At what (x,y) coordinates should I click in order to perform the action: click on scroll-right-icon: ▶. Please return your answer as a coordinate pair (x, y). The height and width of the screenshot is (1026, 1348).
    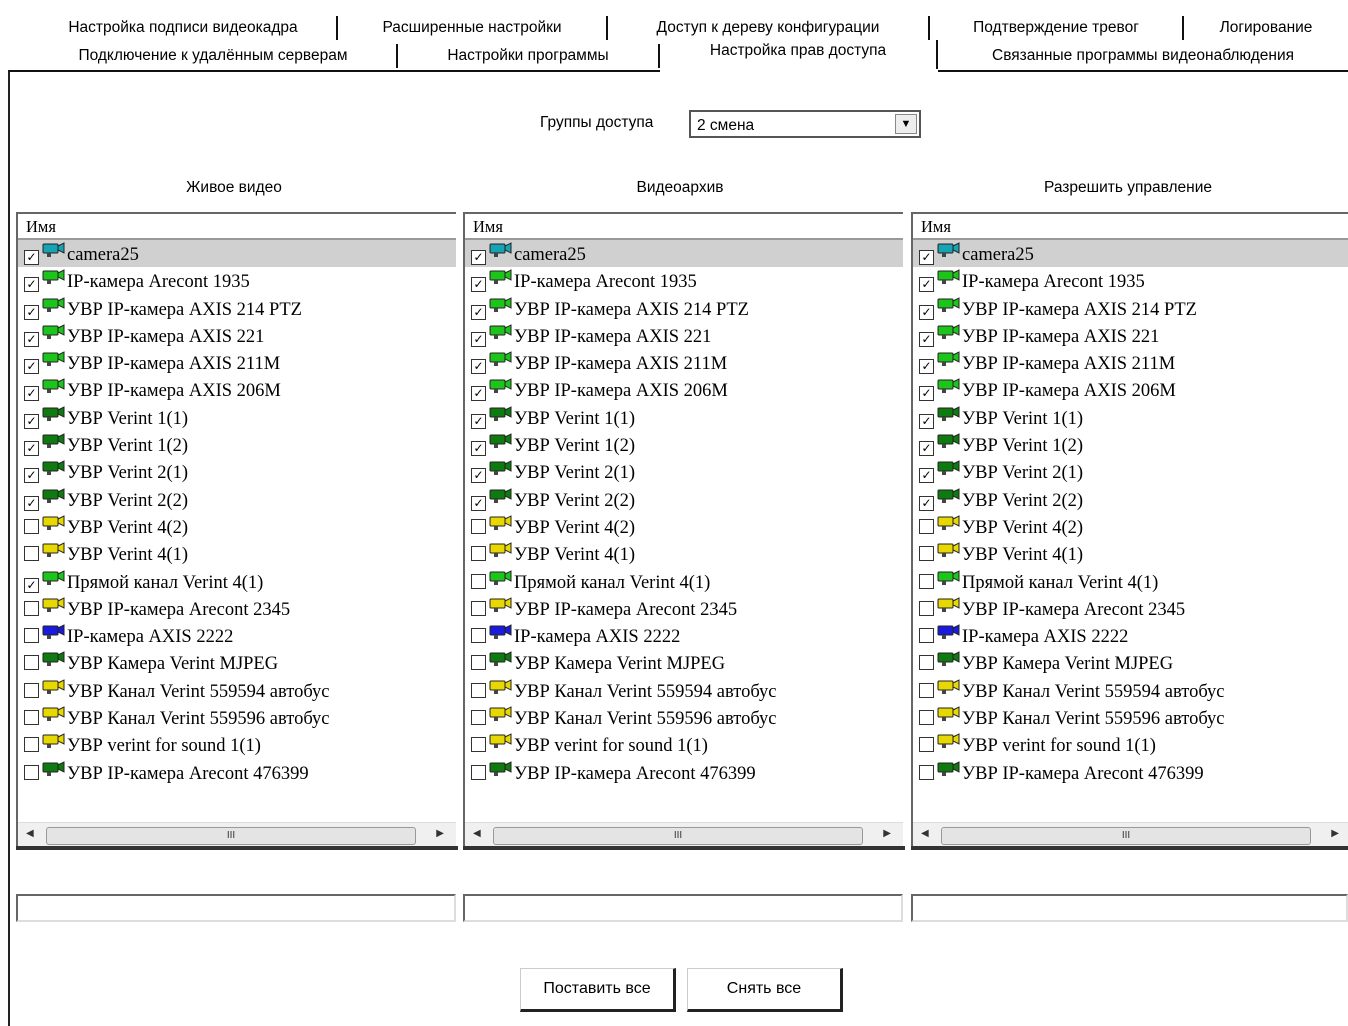
    Looking at the image, I should click on (440, 833).